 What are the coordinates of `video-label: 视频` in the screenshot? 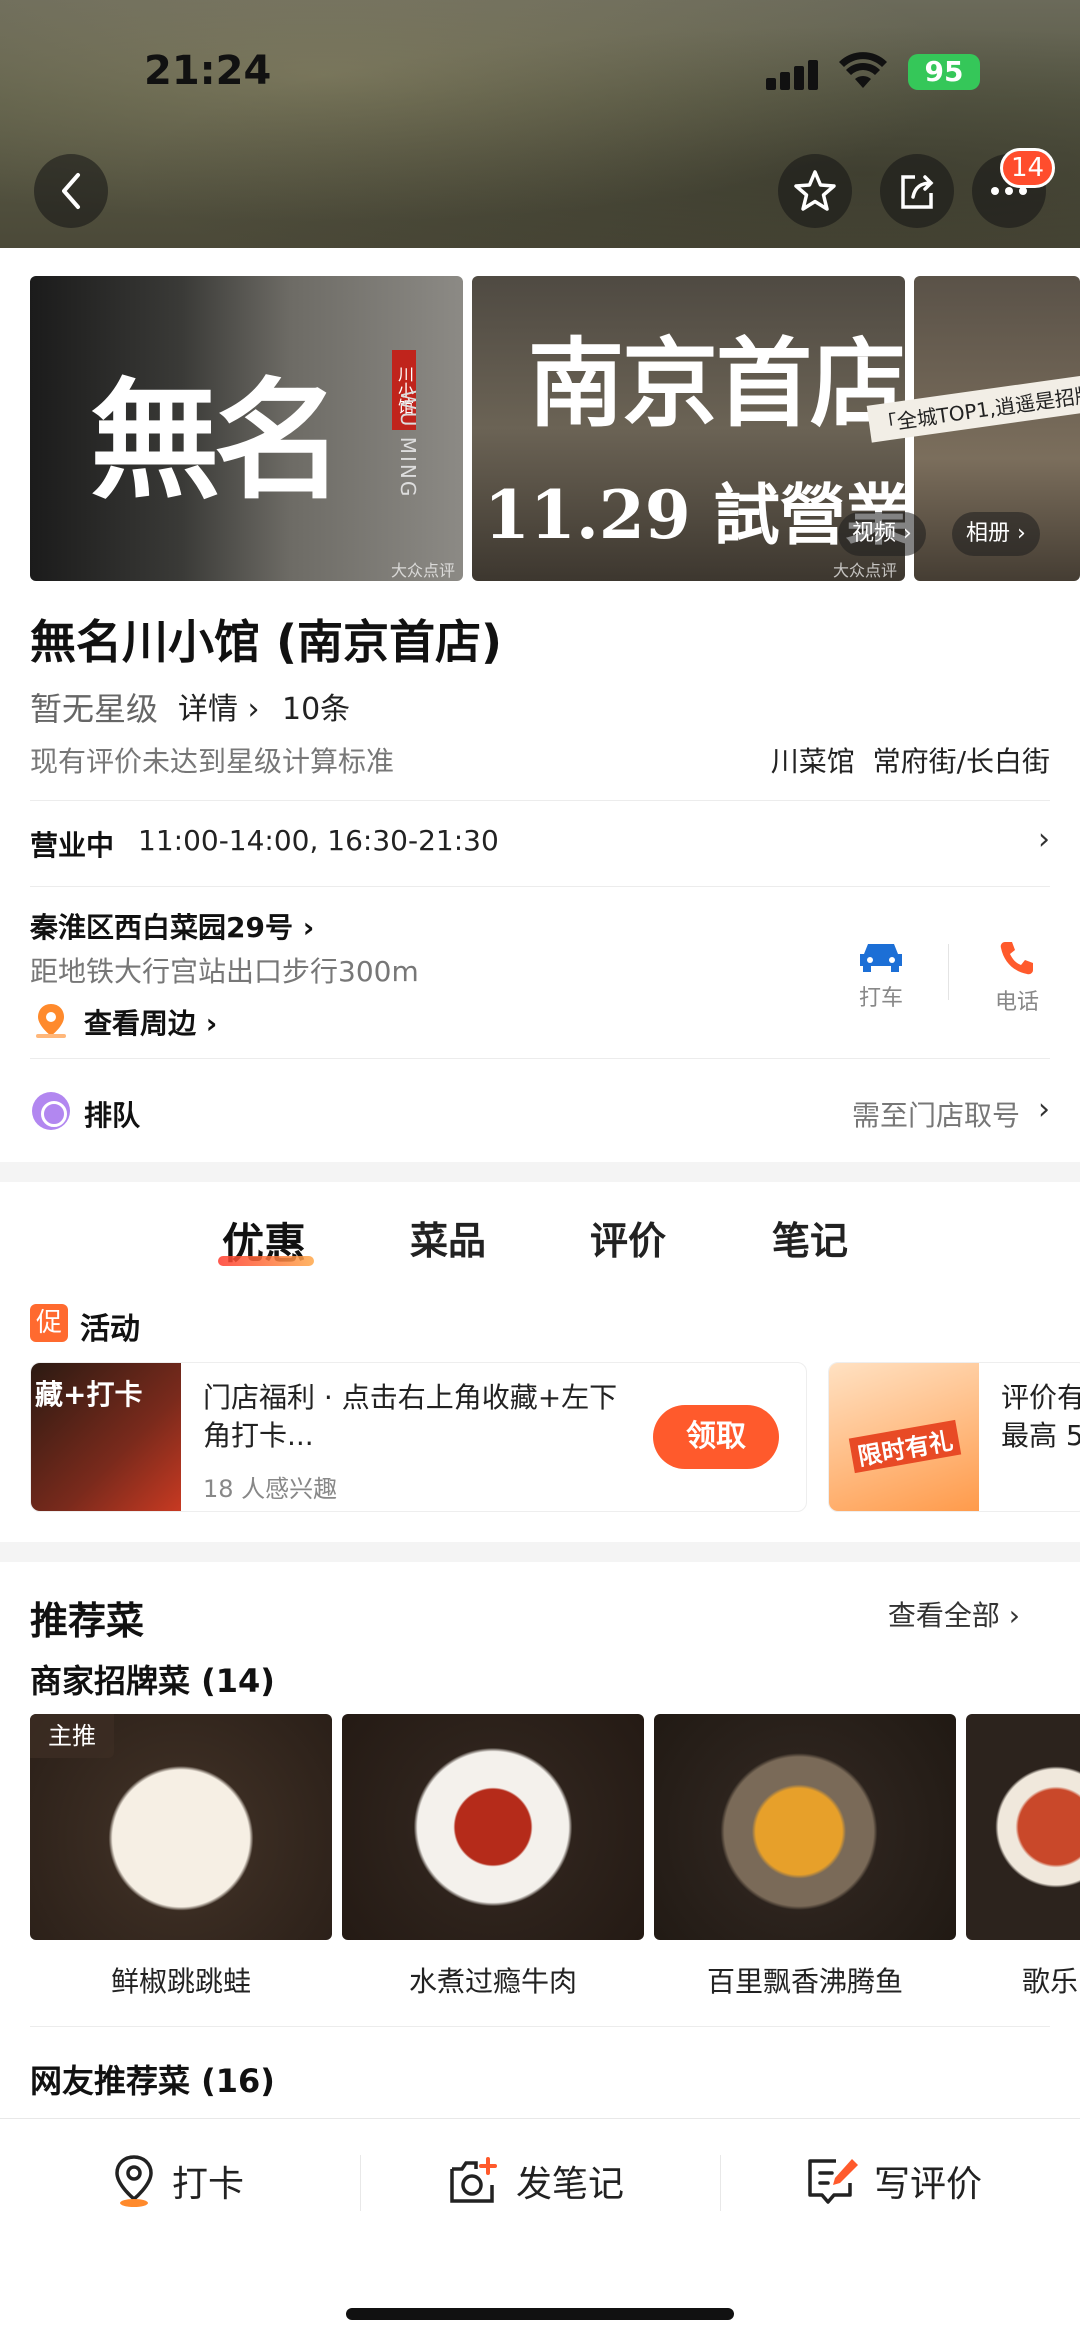 It's located at (874, 533).